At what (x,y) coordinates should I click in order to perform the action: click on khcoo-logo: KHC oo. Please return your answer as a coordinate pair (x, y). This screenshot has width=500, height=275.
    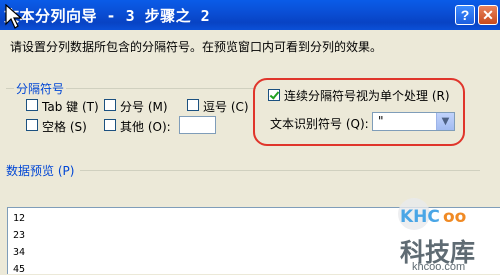
    Looking at the image, I should click on (432, 214).